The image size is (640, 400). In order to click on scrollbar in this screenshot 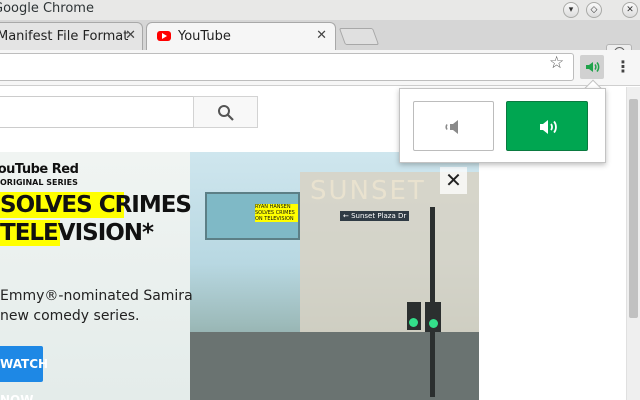, I will do `click(633, 243)`.